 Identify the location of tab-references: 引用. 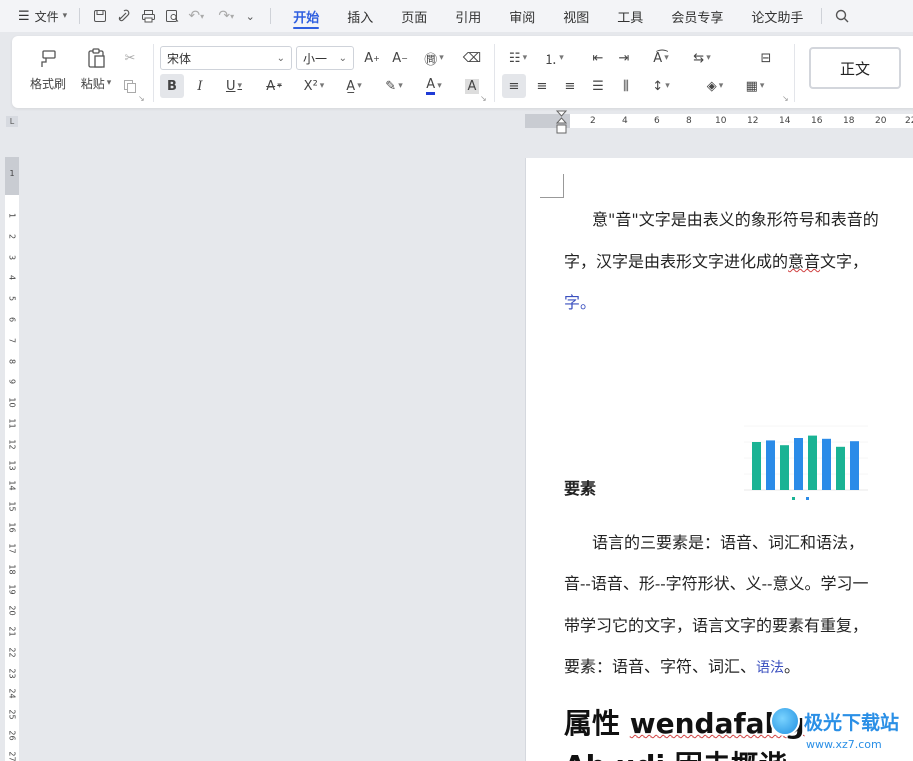
(468, 16).